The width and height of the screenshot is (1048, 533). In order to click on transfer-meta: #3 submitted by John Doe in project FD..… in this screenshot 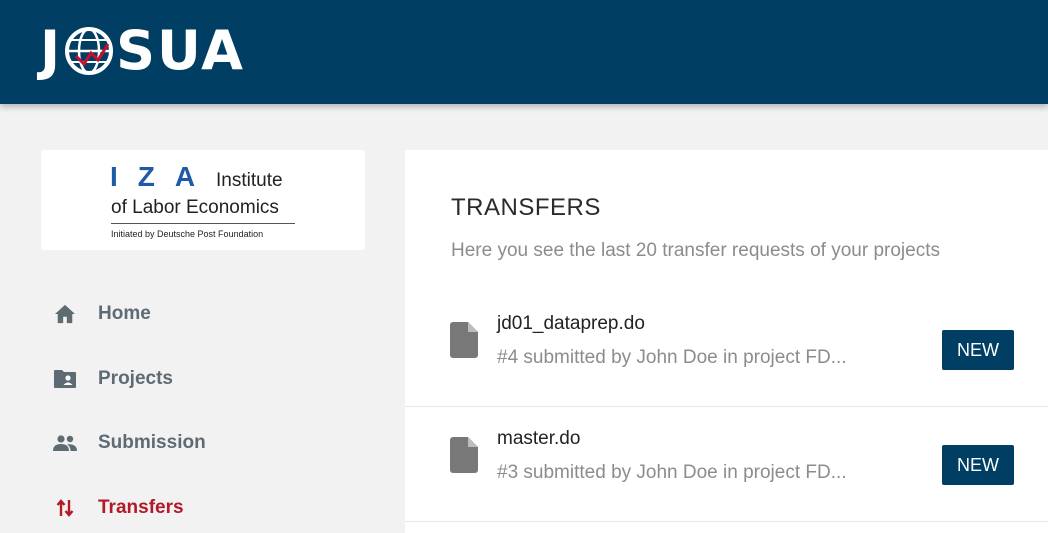, I will do `click(672, 472)`.